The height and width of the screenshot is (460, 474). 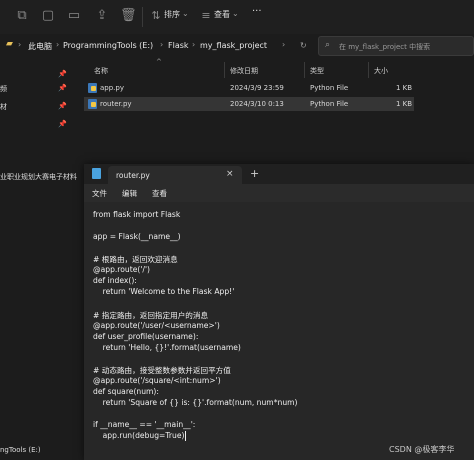 I want to click on code-line: app.run(debug=True), so click(x=139, y=436).